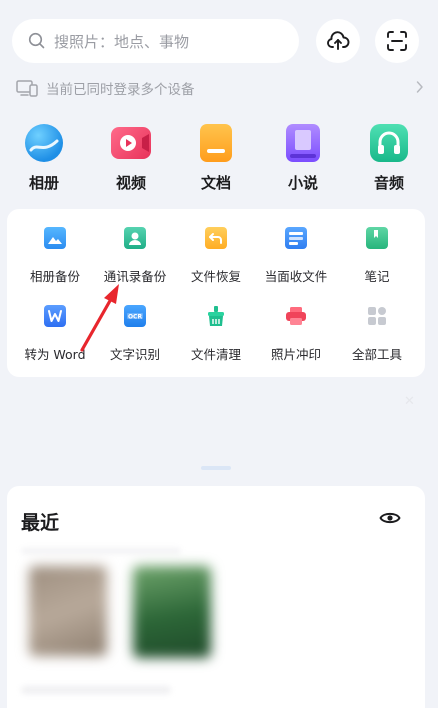 The height and width of the screenshot is (708, 438). Describe the element at coordinates (376, 354) in the screenshot. I see `tool-label: 全部工具` at that location.